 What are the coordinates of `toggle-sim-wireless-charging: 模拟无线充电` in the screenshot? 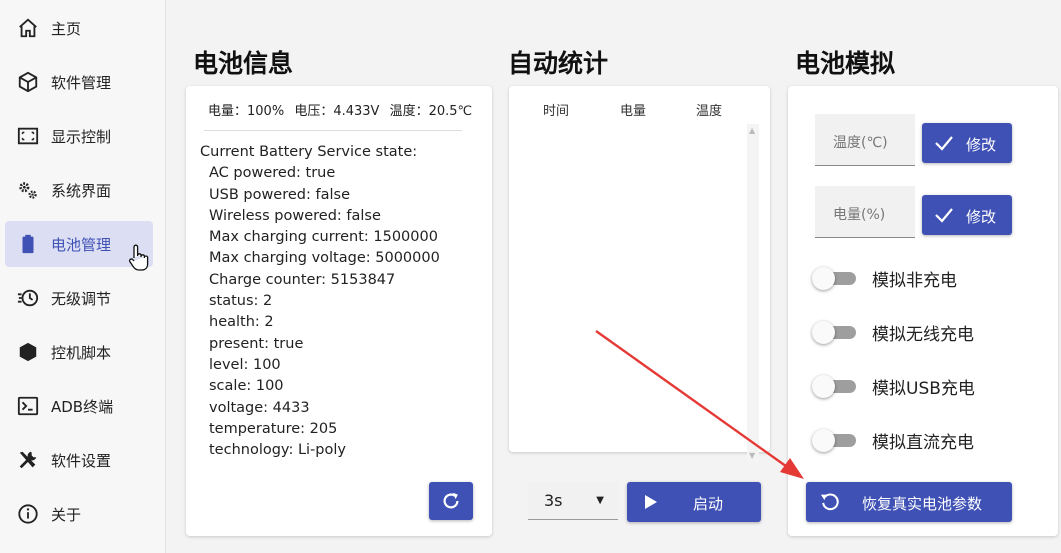 It's located at (893, 332).